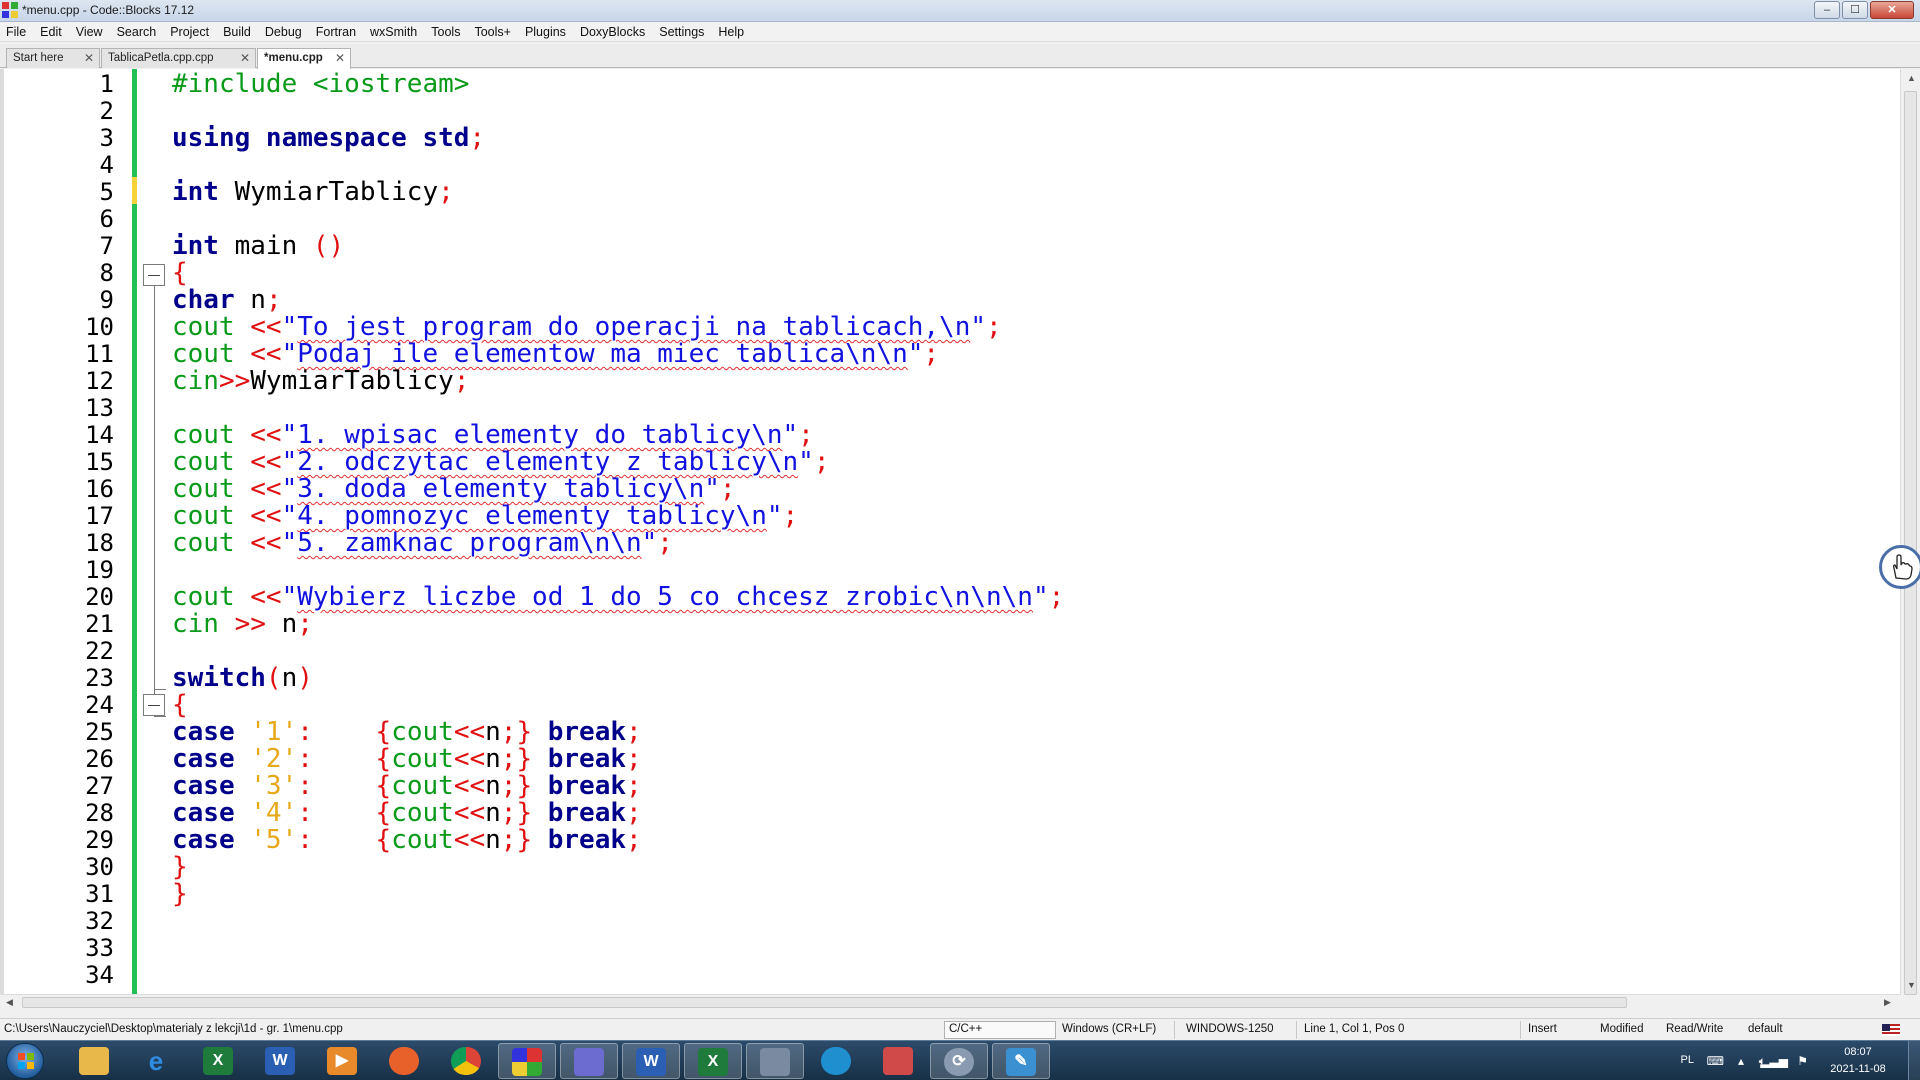  What do you see at coordinates (1887, 1002) in the screenshot?
I see `scroll-right-icon: ▶` at bounding box center [1887, 1002].